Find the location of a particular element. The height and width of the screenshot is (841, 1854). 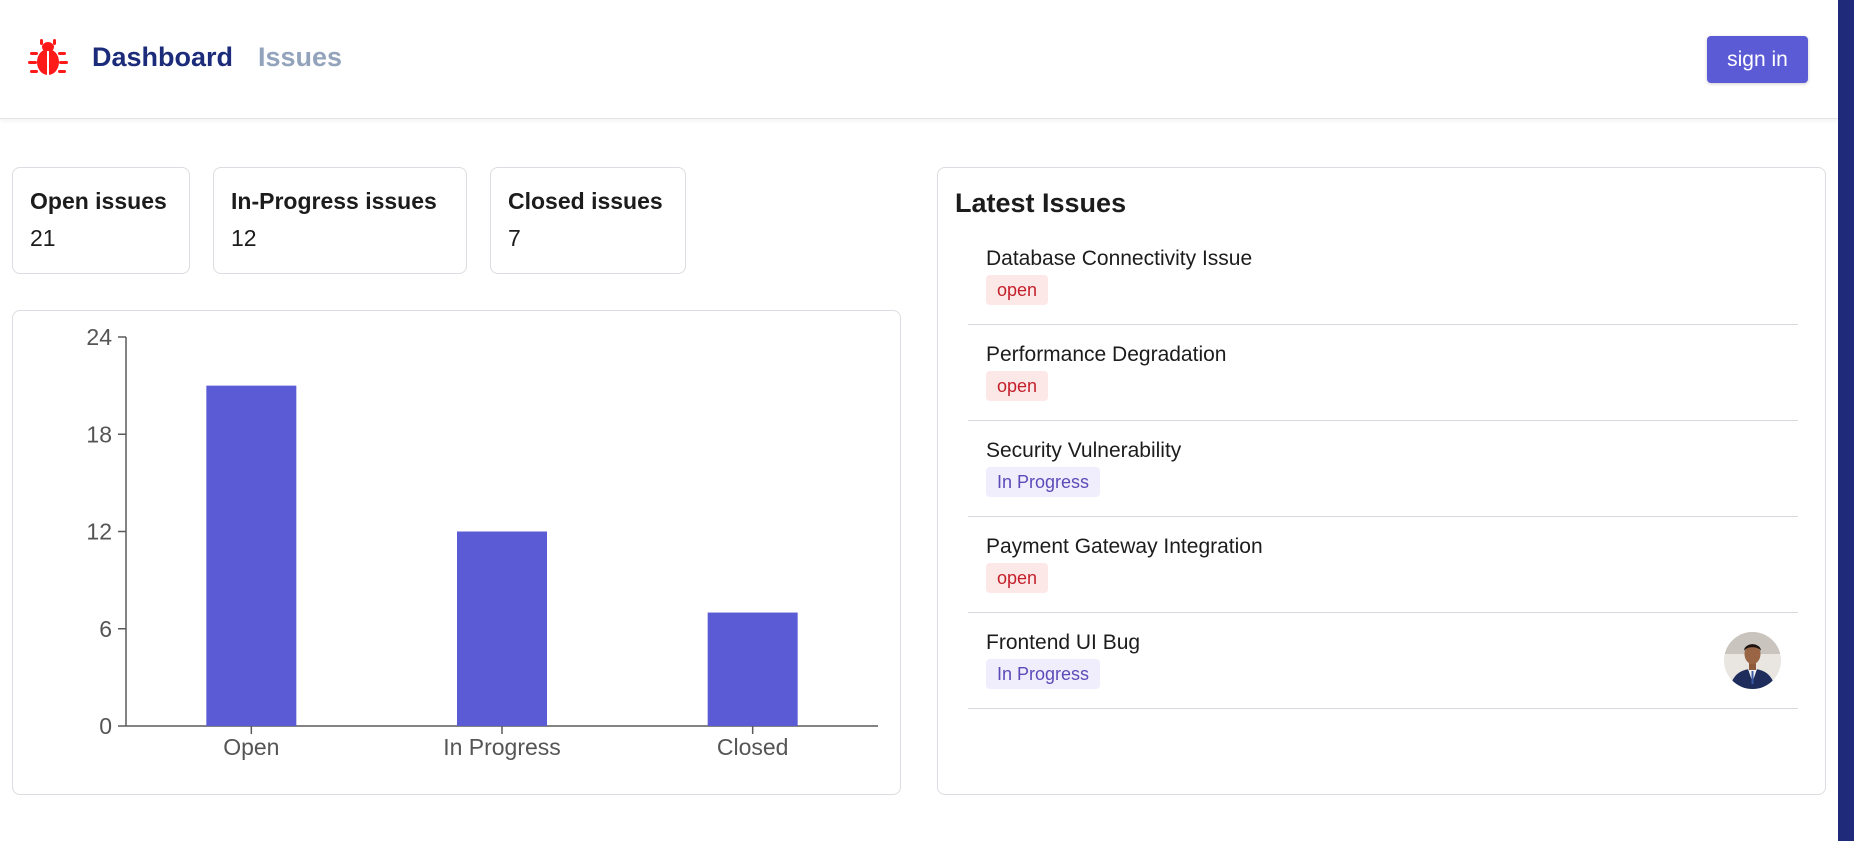

assignee-avatar is located at coordinates (1752, 660).